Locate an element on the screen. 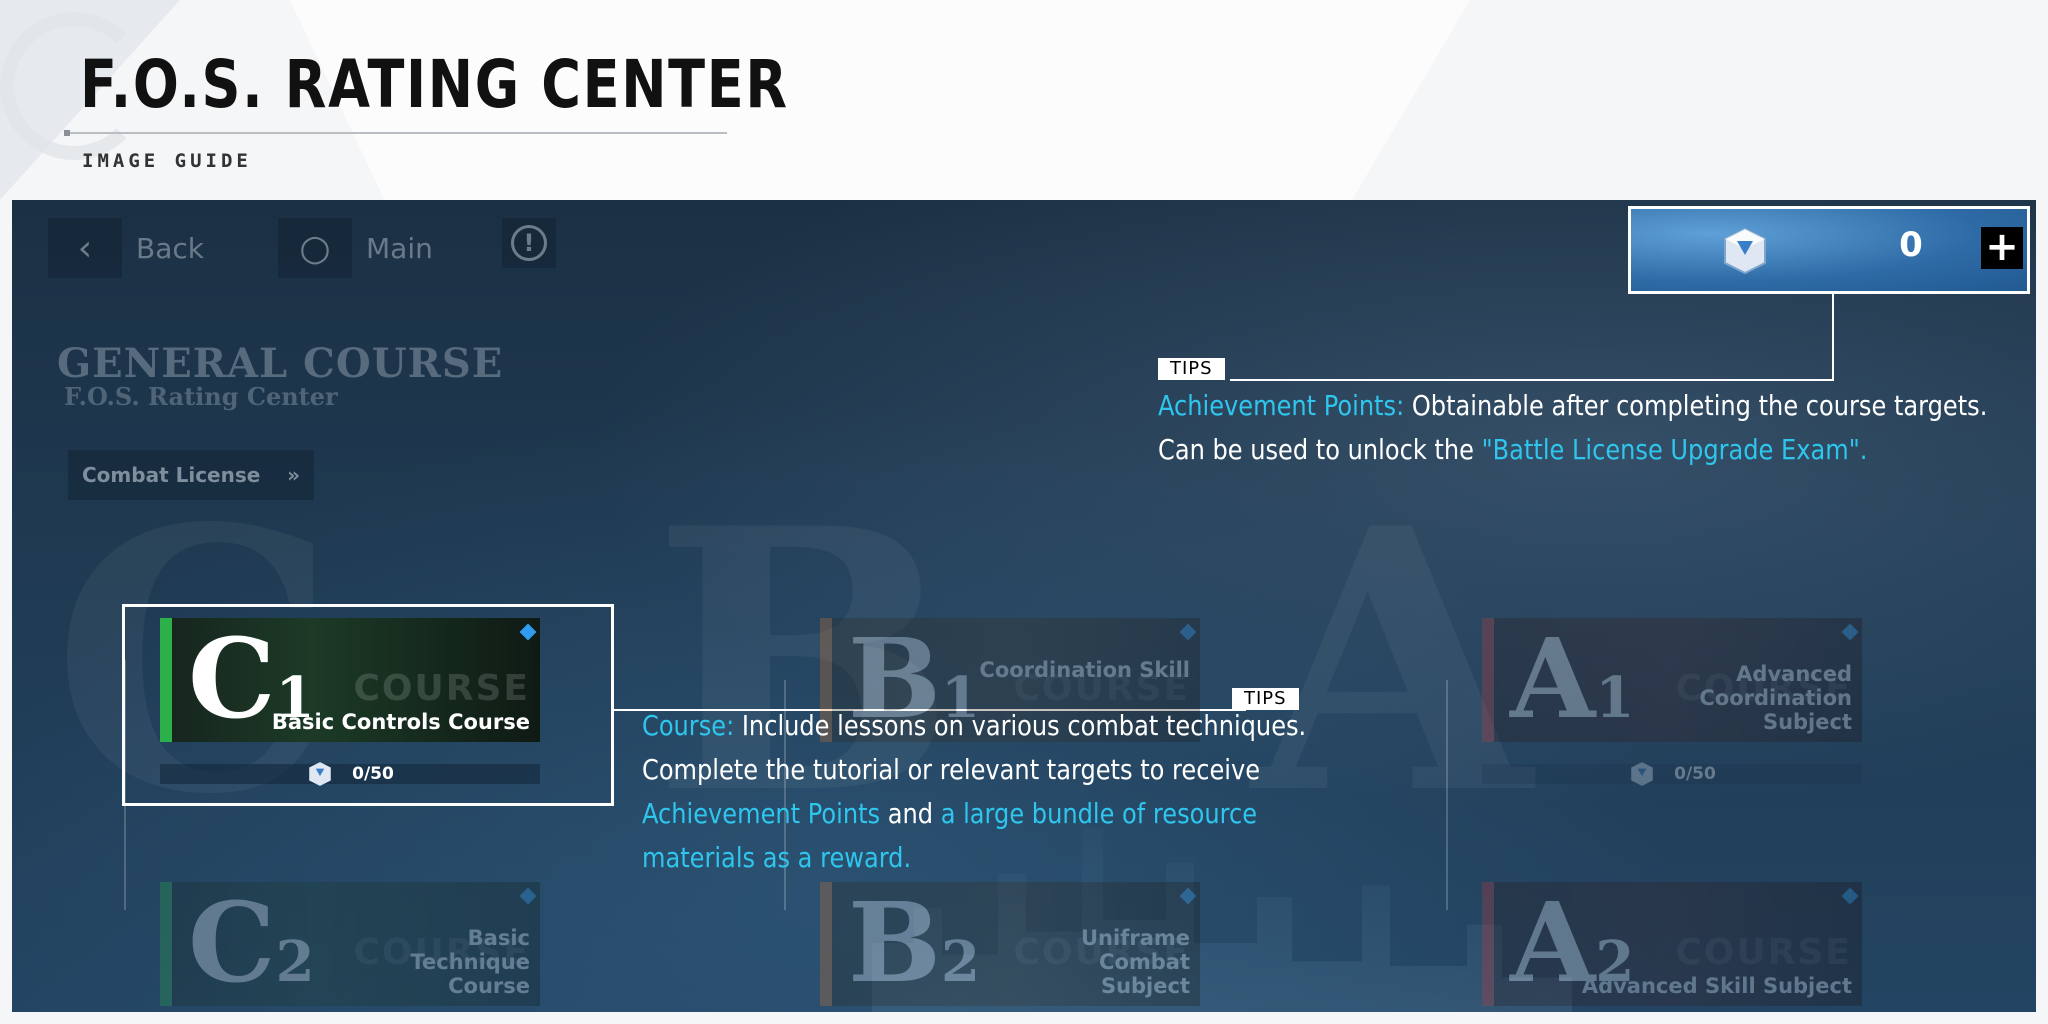  double-chevron-icon: » is located at coordinates (293, 475).